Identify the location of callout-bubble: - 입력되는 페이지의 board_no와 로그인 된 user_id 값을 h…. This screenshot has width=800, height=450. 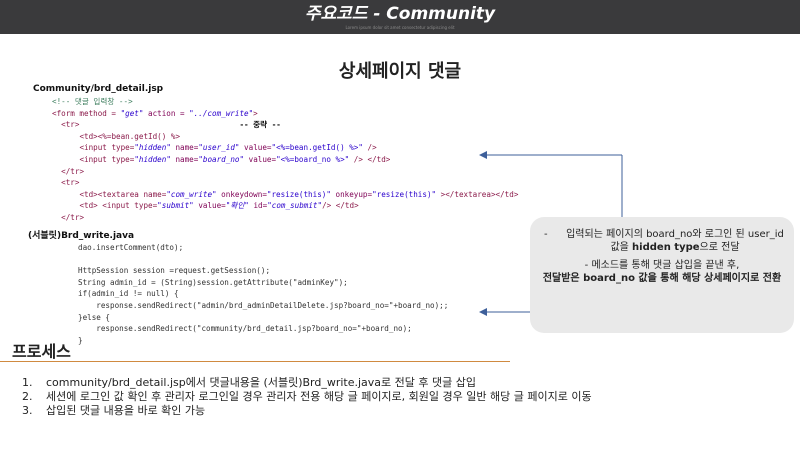
(662, 275).